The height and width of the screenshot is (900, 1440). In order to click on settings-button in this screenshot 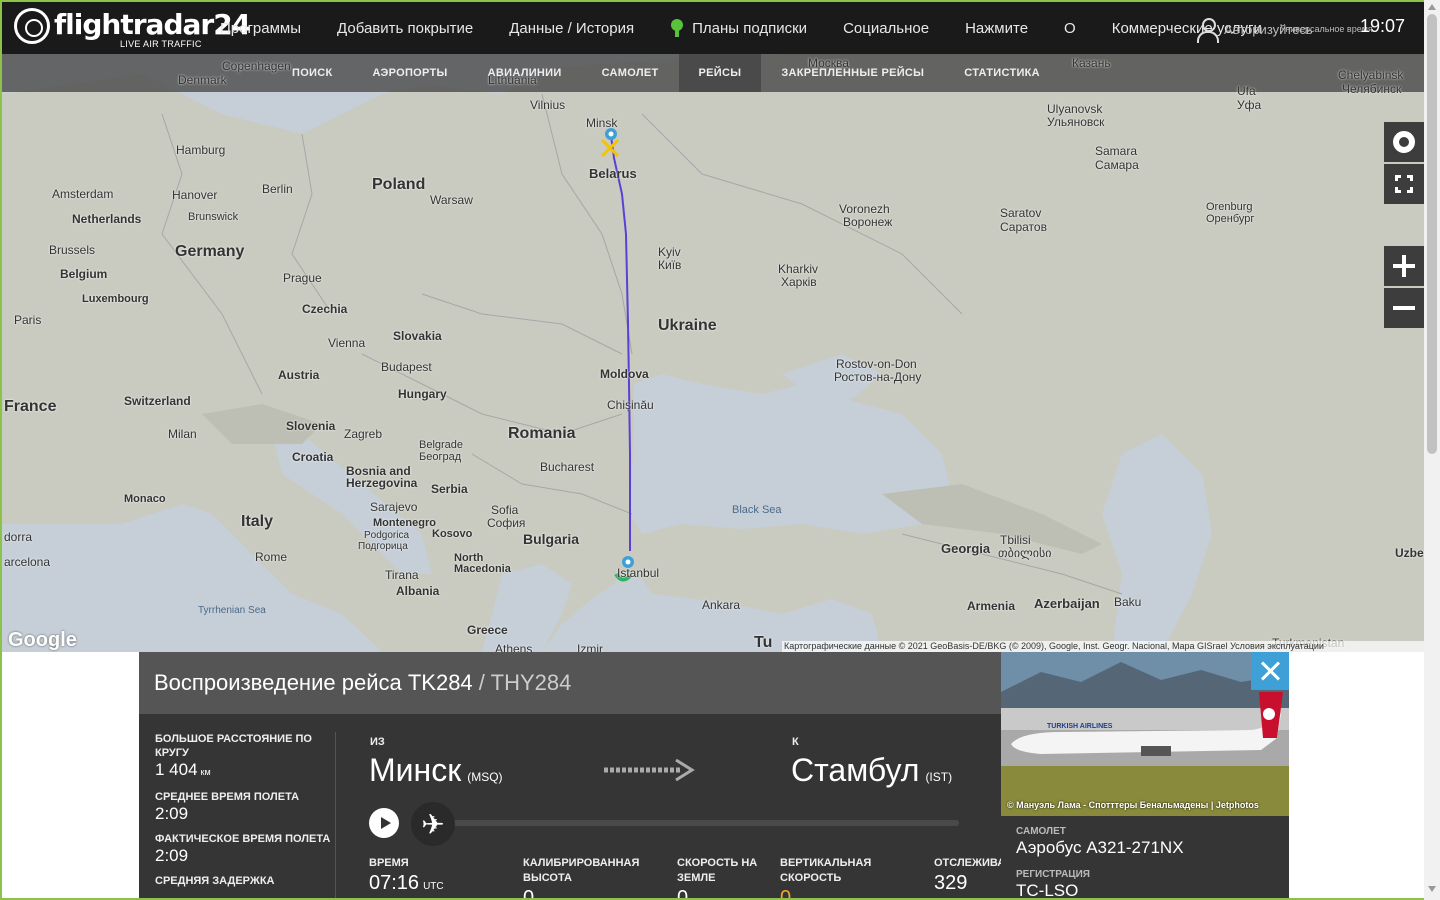, I will do `click(1404, 142)`.